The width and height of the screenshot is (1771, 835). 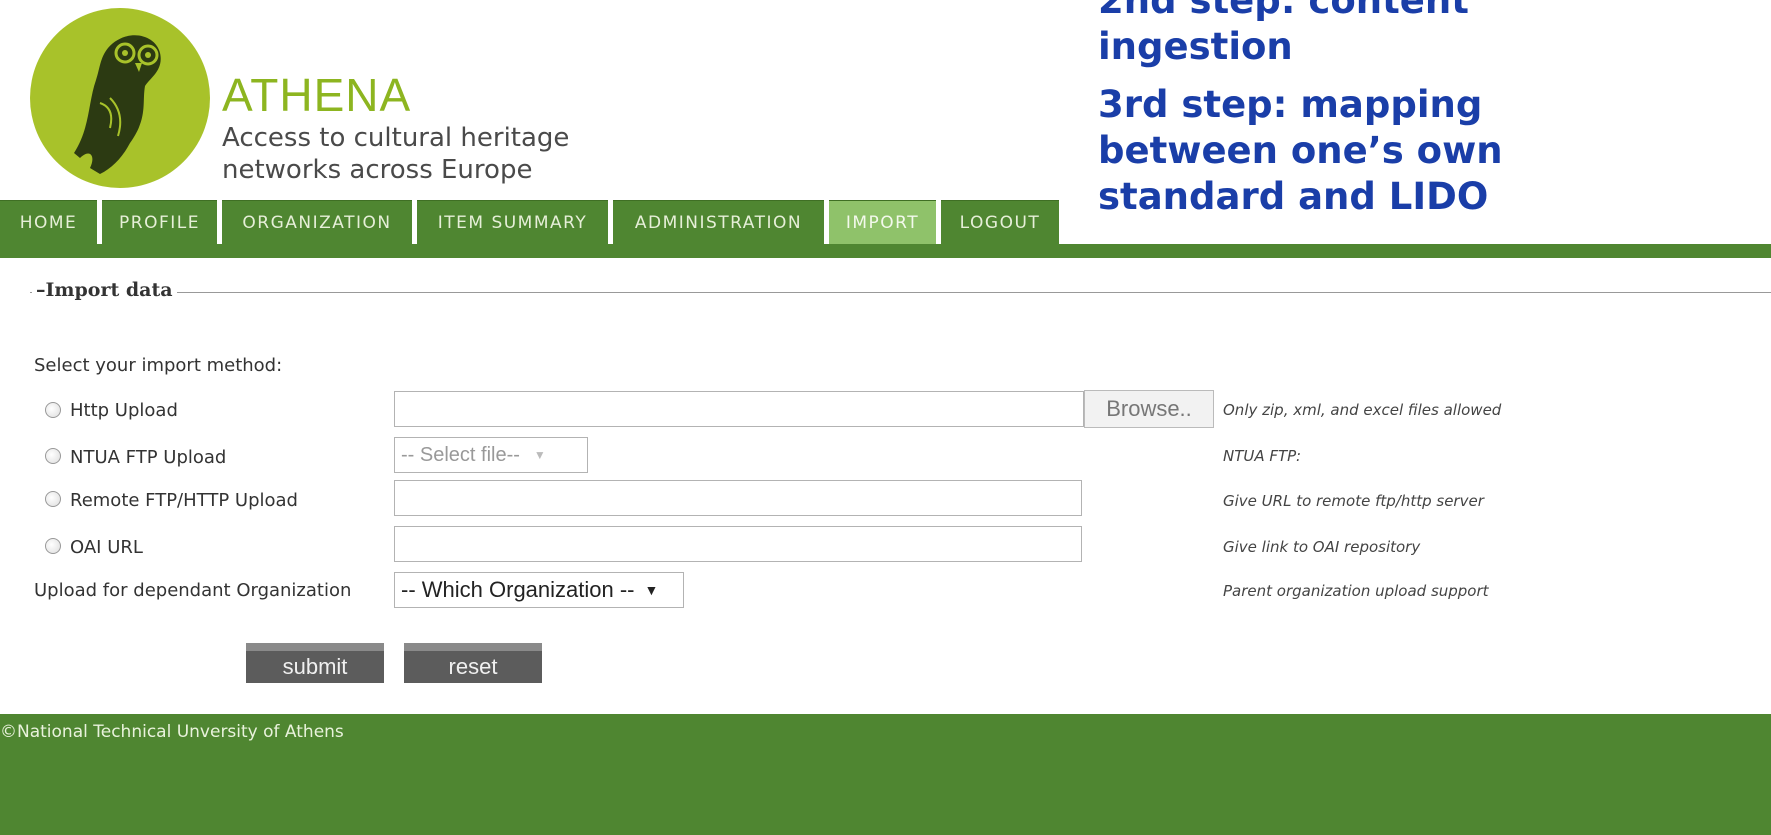 What do you see at coordinates (53, 546) in the screenshot?
I see `radio-oai-url` at bounding box center [53, 546].